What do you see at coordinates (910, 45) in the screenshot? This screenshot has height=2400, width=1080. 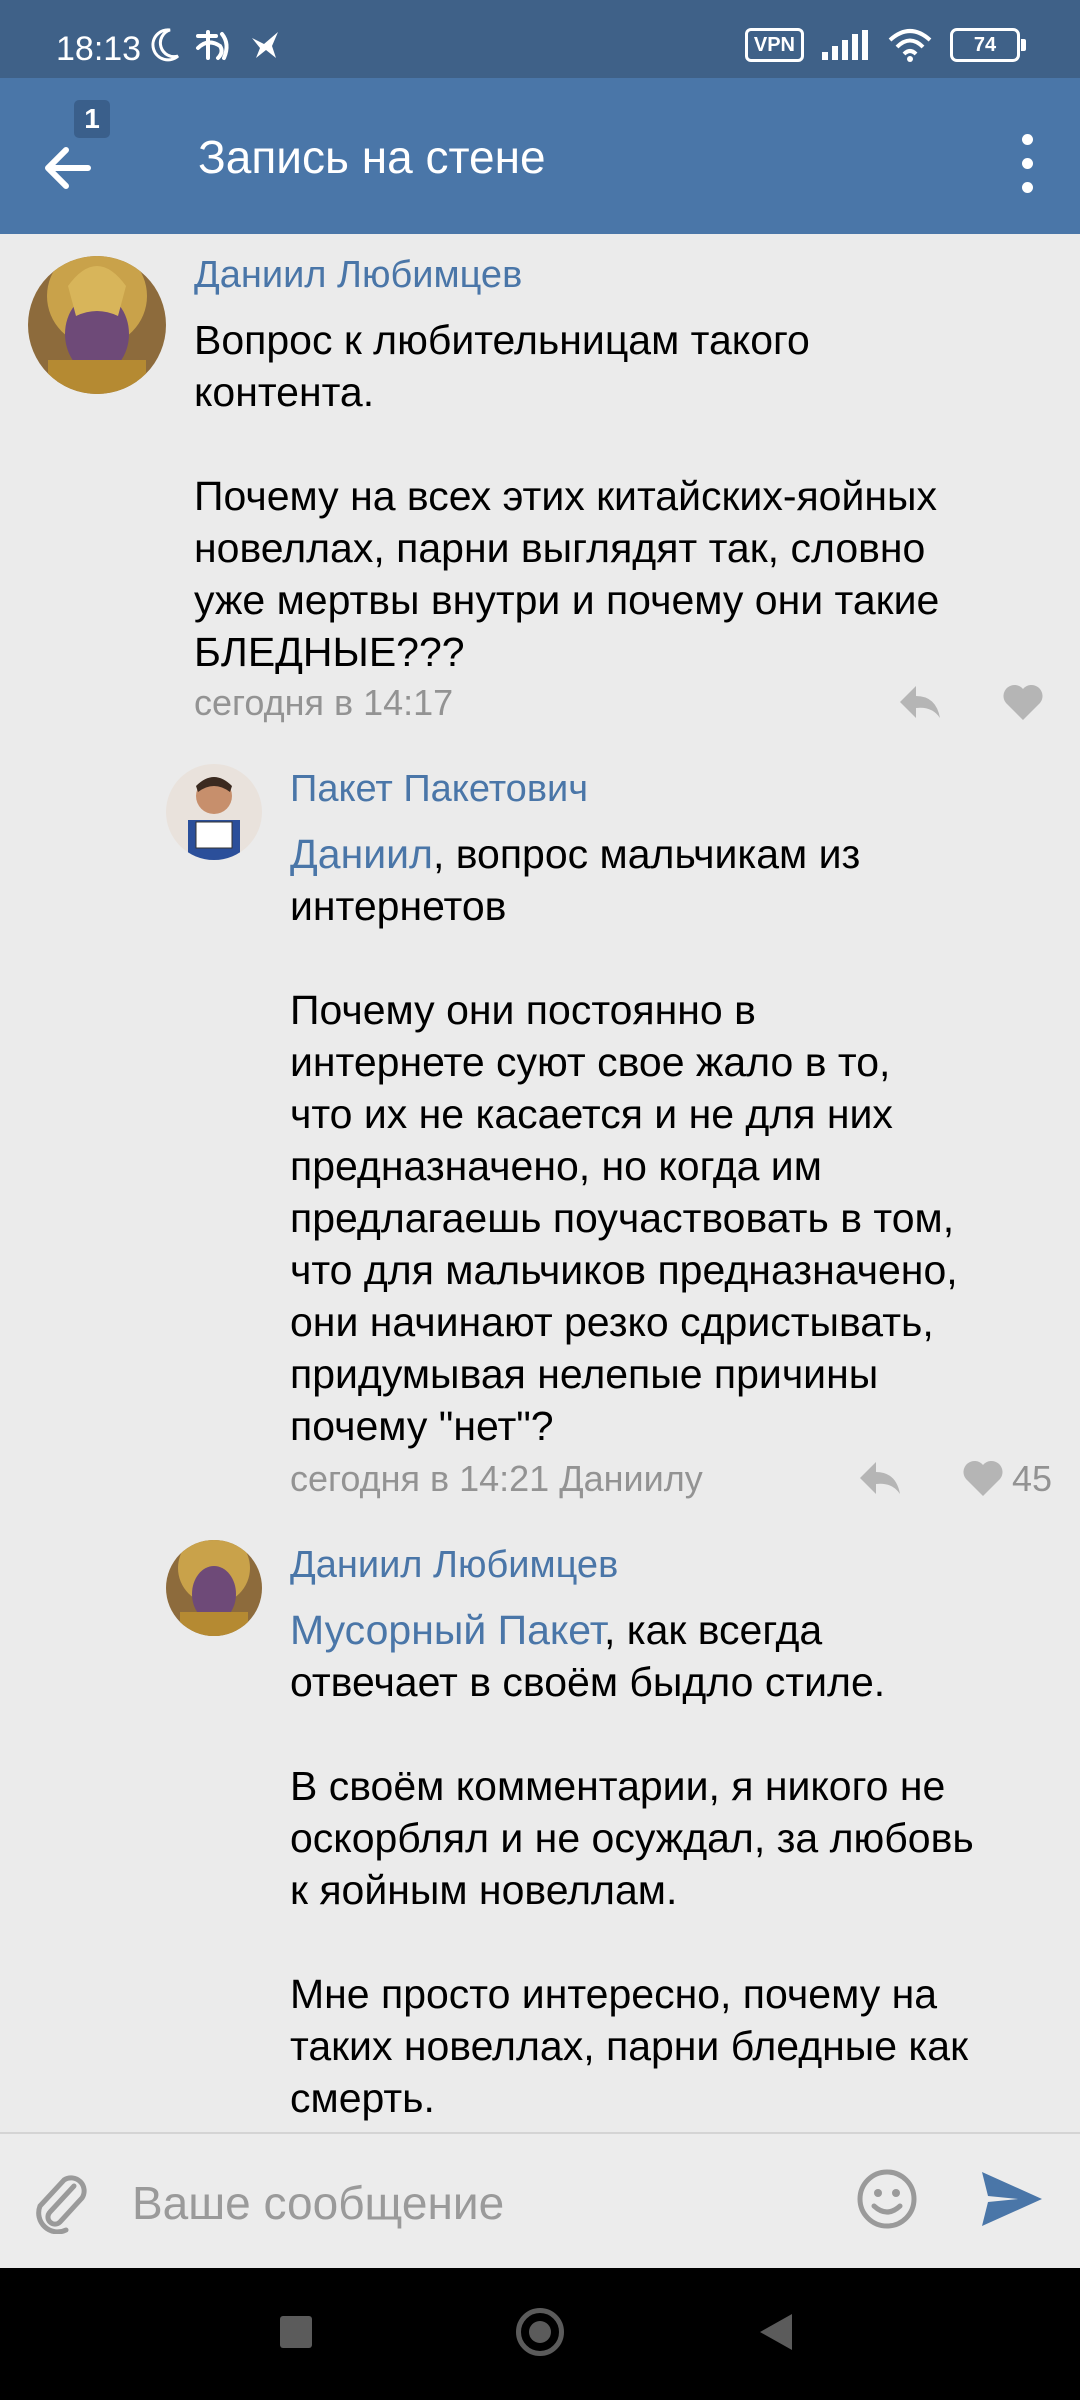 I see `wifi-icon` at bounding box center [910, 45].